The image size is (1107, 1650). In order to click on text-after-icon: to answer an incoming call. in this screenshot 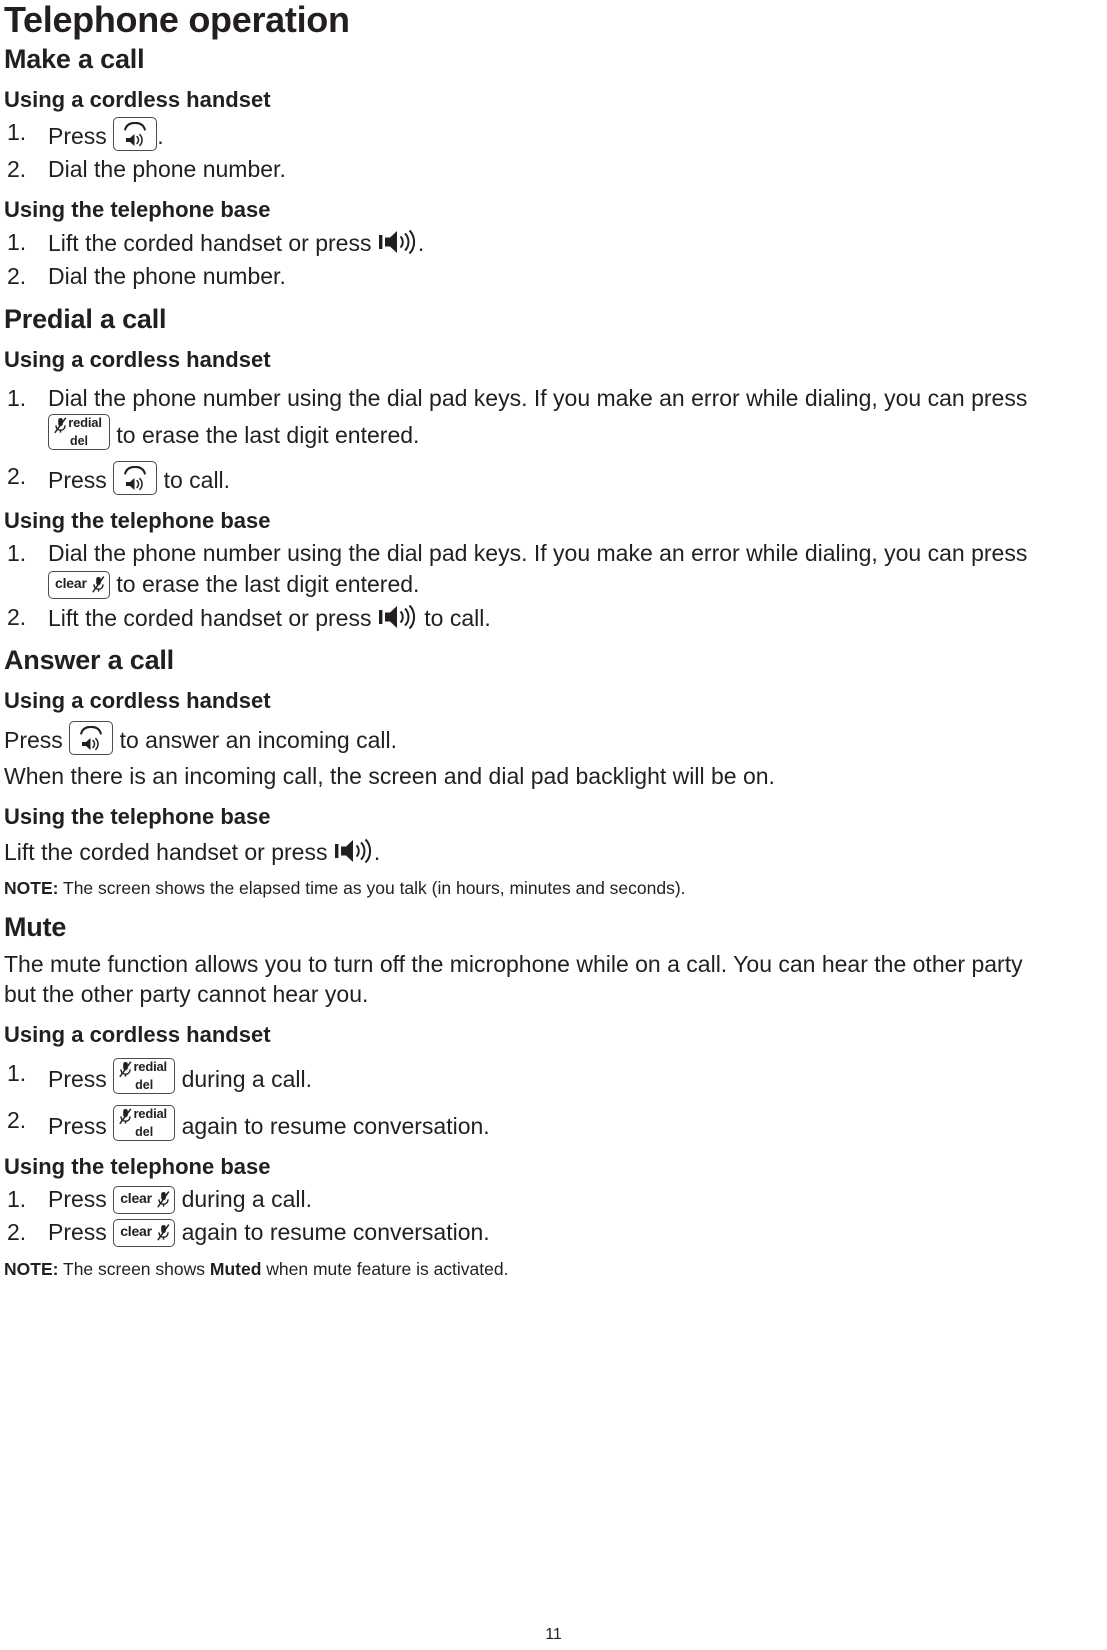, I will do `click(255, 739)`.